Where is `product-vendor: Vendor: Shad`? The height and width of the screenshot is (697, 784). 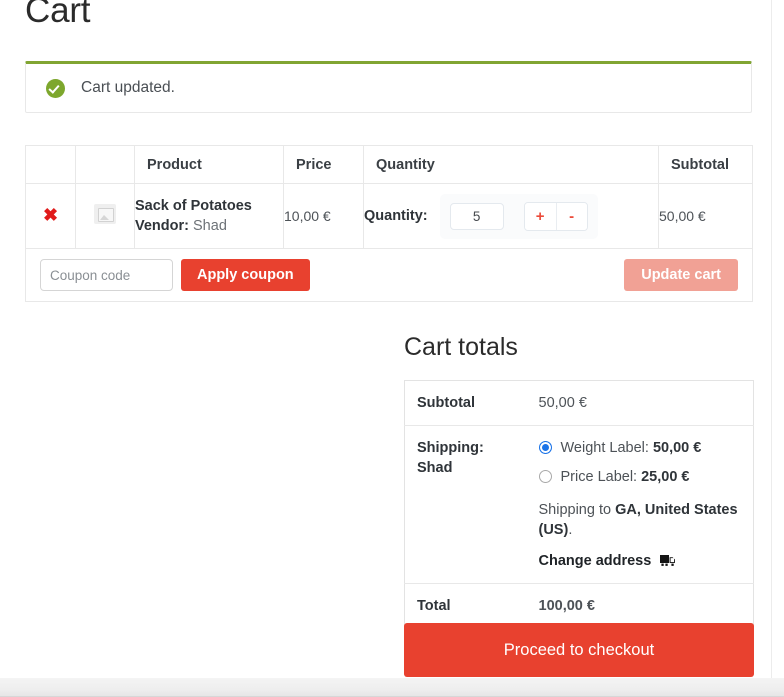
product-vendor: Vendor: Shad is located at coordinates (209, 226).